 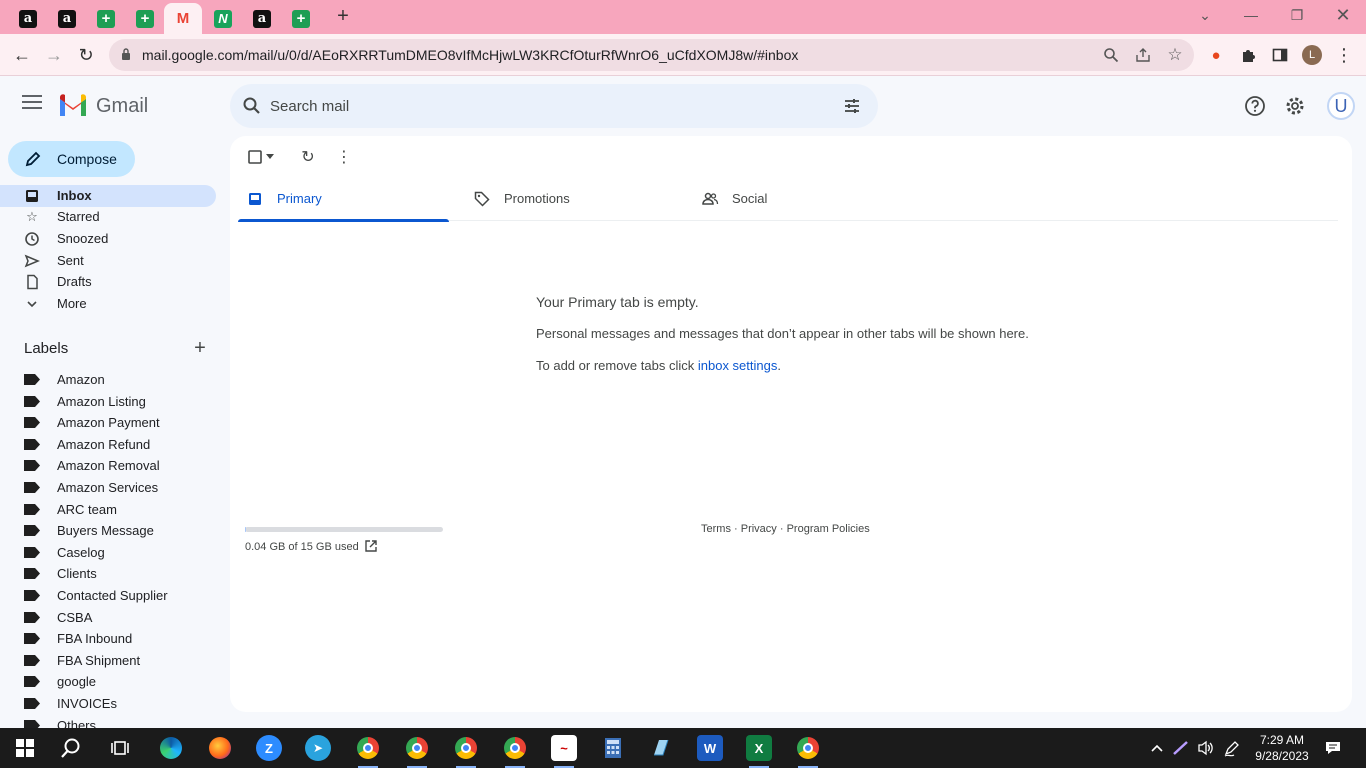 I want to click on select-checkbox, so click(x=255, y=157).